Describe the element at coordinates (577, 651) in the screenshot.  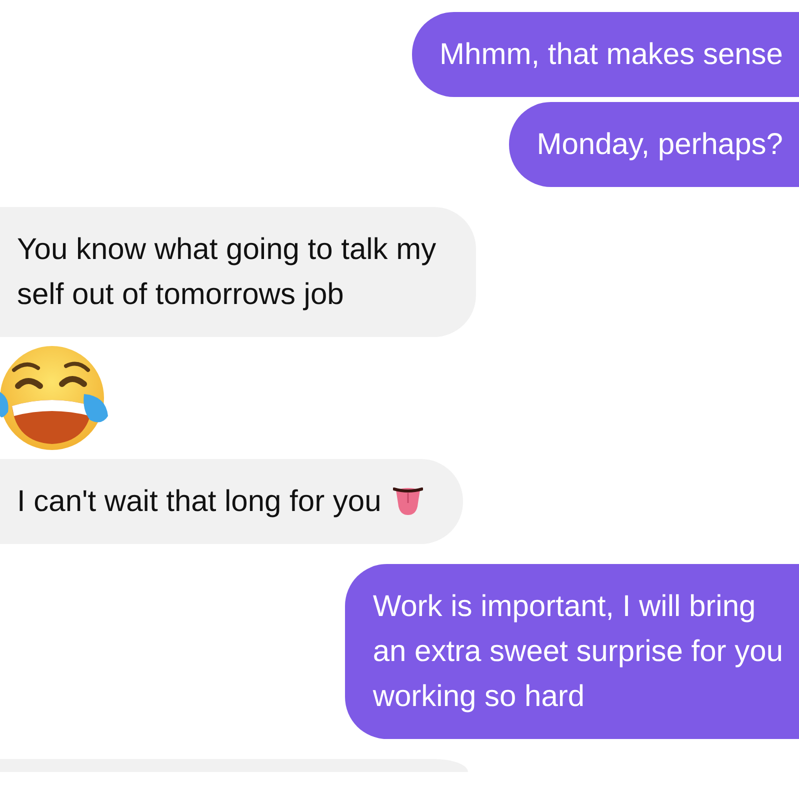
I see `message-text: Work is important, I will bring an extra sweet surprise for you working so hard` at that location.